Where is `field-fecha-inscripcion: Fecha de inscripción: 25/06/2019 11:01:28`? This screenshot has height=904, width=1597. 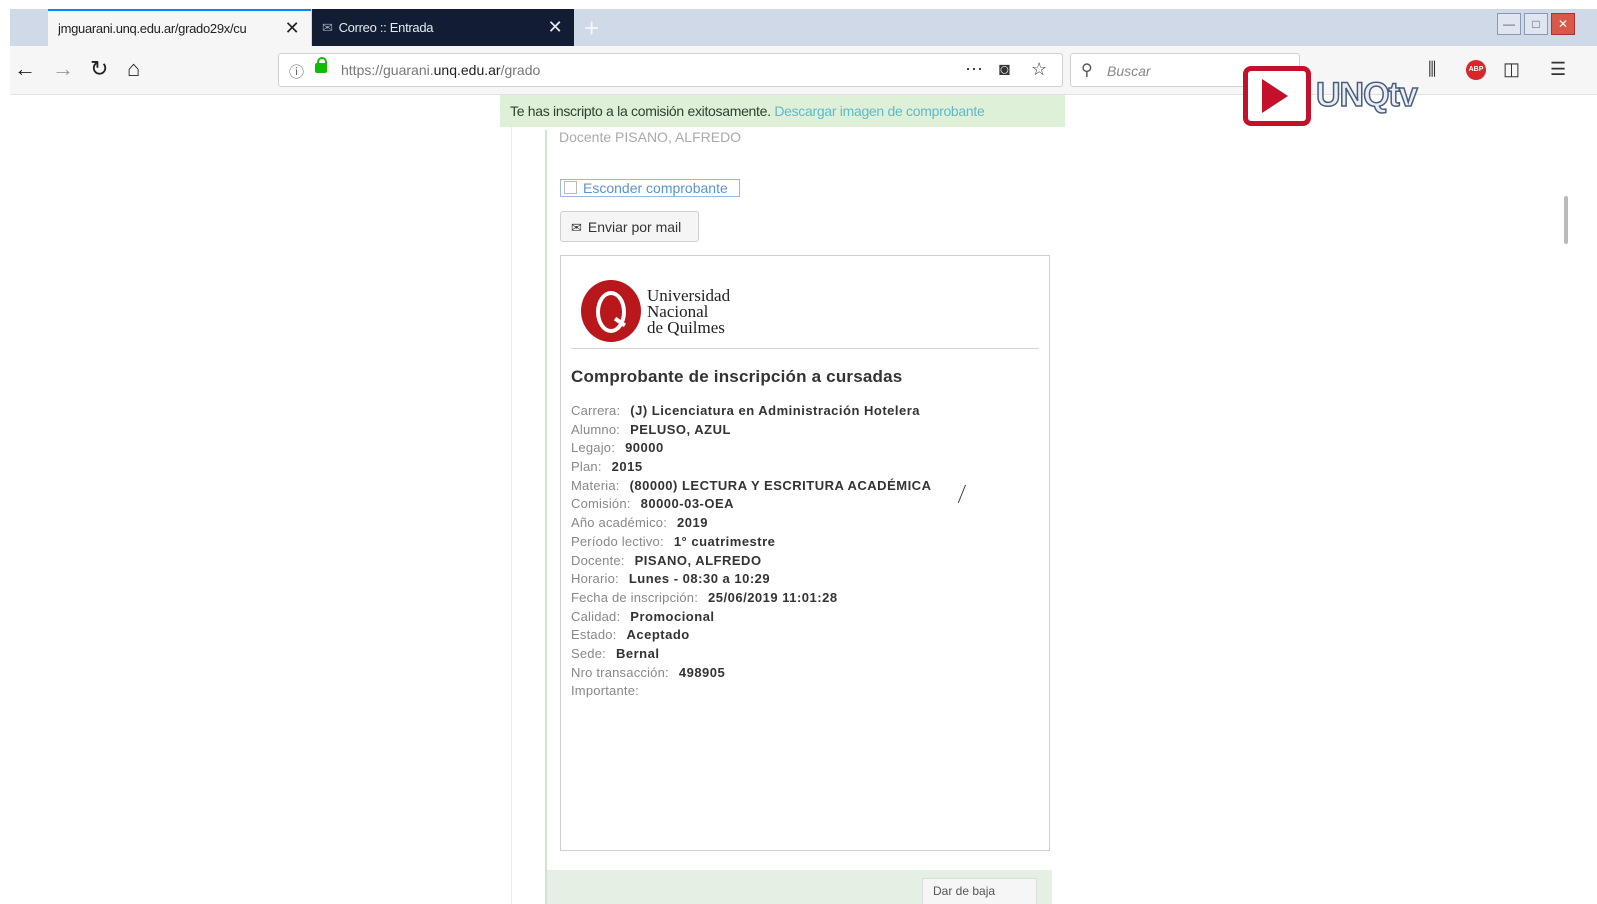
field-fecha-inscripcion: Fecha de inscripción: 25/06/2019 11:01:28 is located at coordinates (806, 598).